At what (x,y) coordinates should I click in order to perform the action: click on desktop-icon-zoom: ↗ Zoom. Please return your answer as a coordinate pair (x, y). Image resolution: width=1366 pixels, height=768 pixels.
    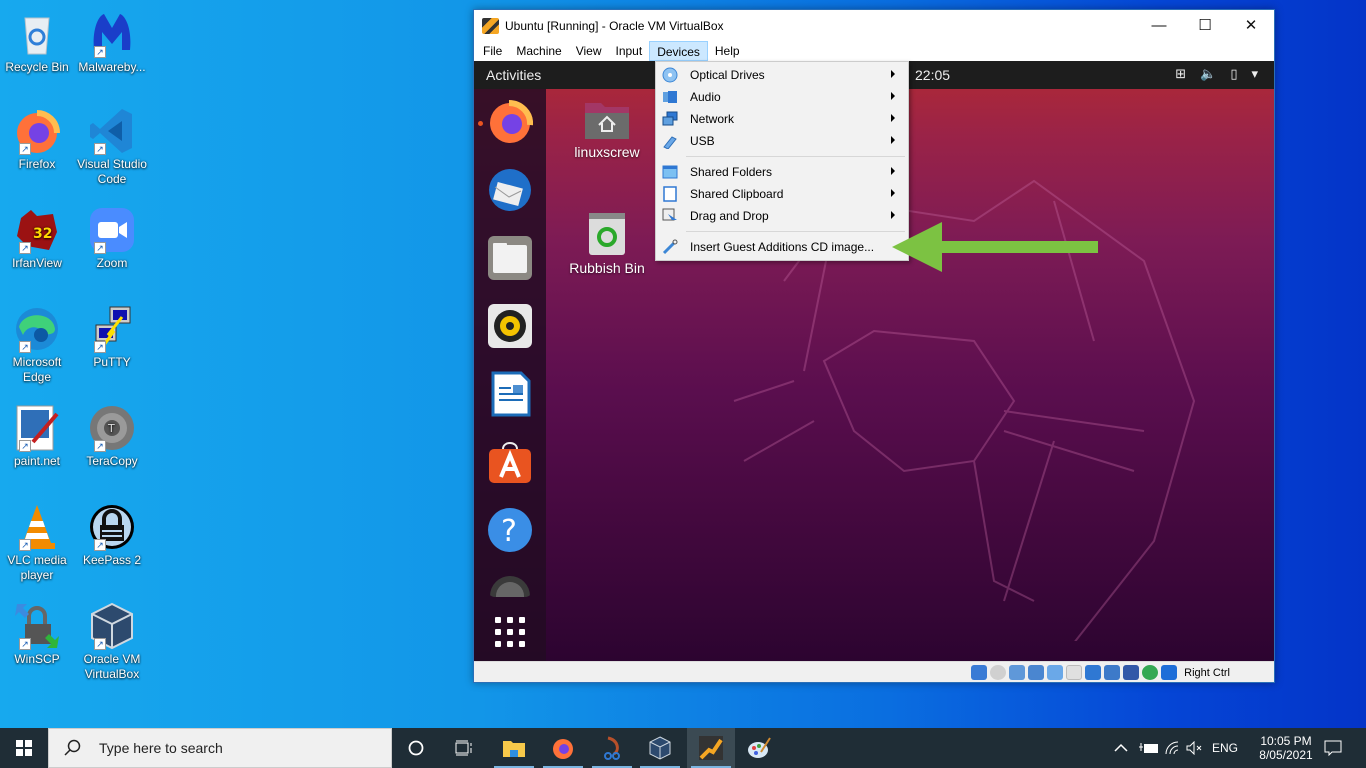
    Looking at the image, I should click on (112, 238).